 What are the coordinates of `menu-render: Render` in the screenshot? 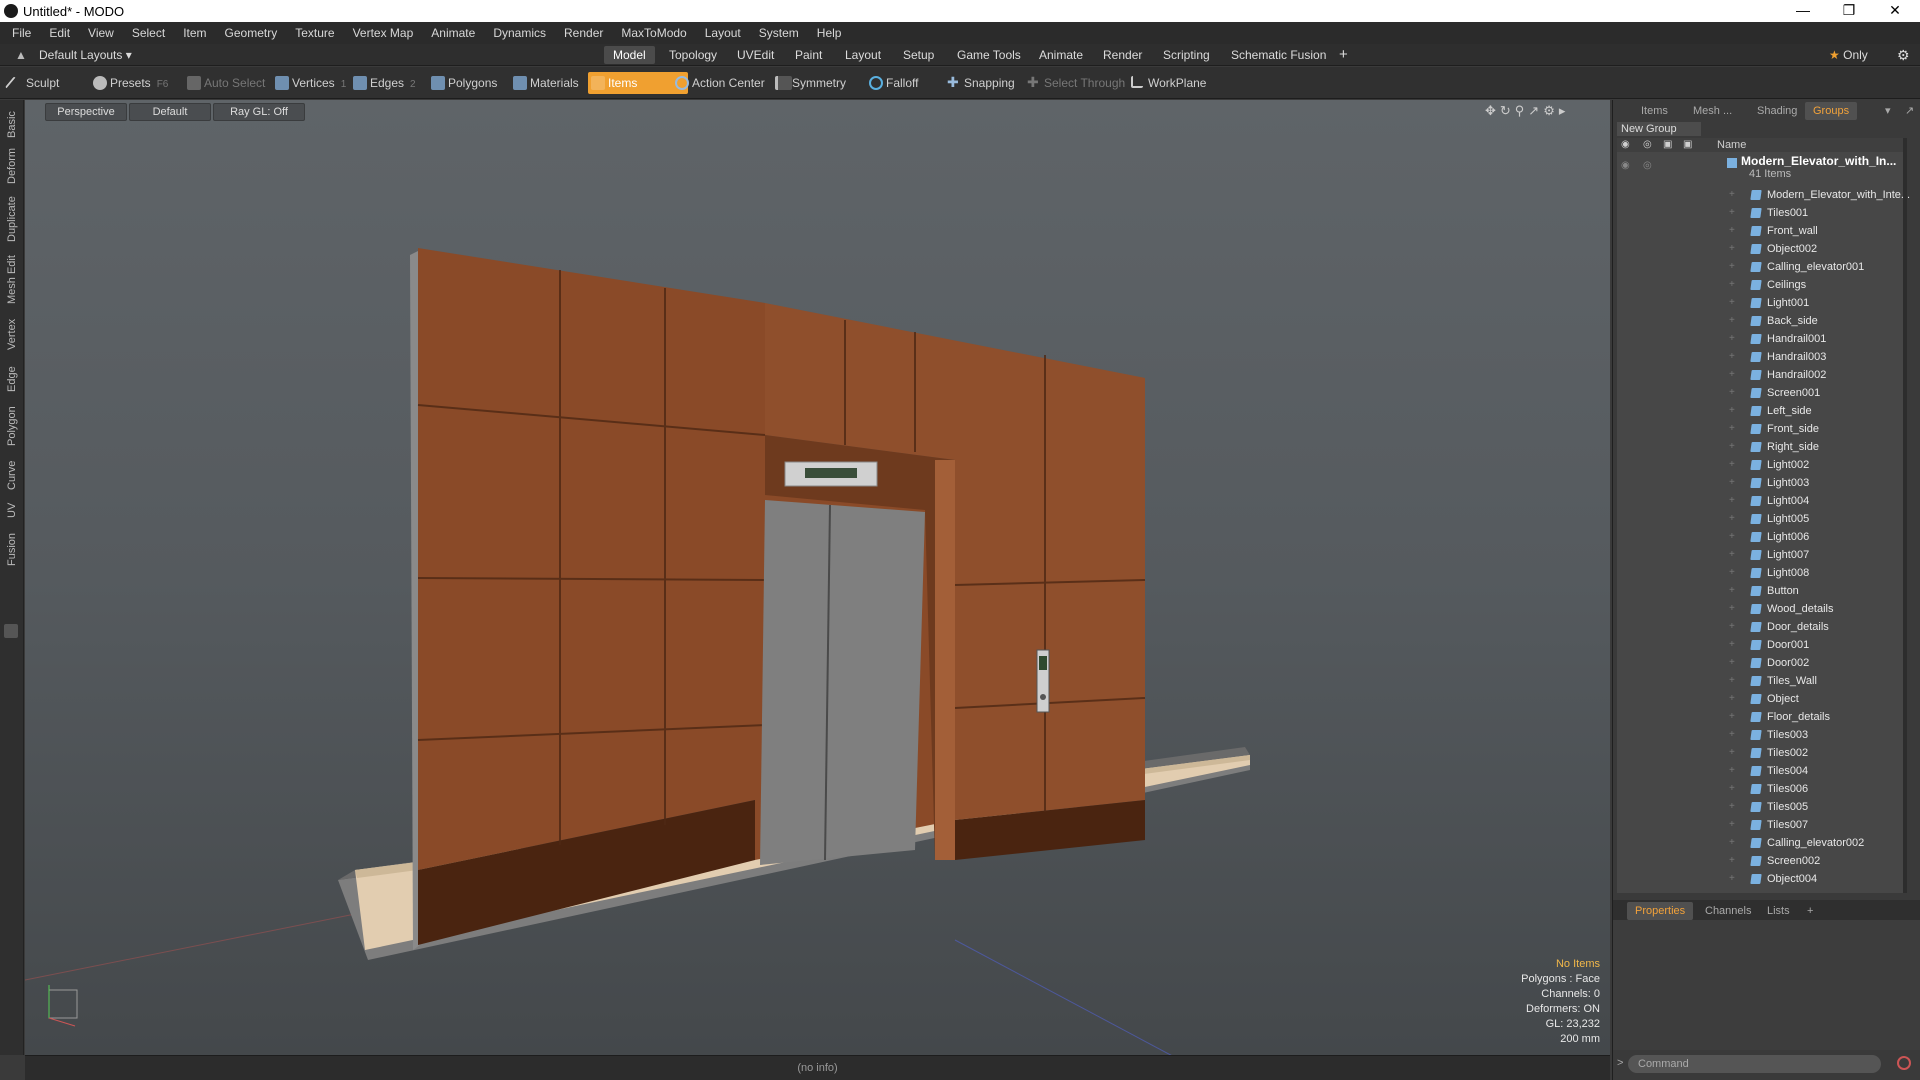 It's located at (583, 33).